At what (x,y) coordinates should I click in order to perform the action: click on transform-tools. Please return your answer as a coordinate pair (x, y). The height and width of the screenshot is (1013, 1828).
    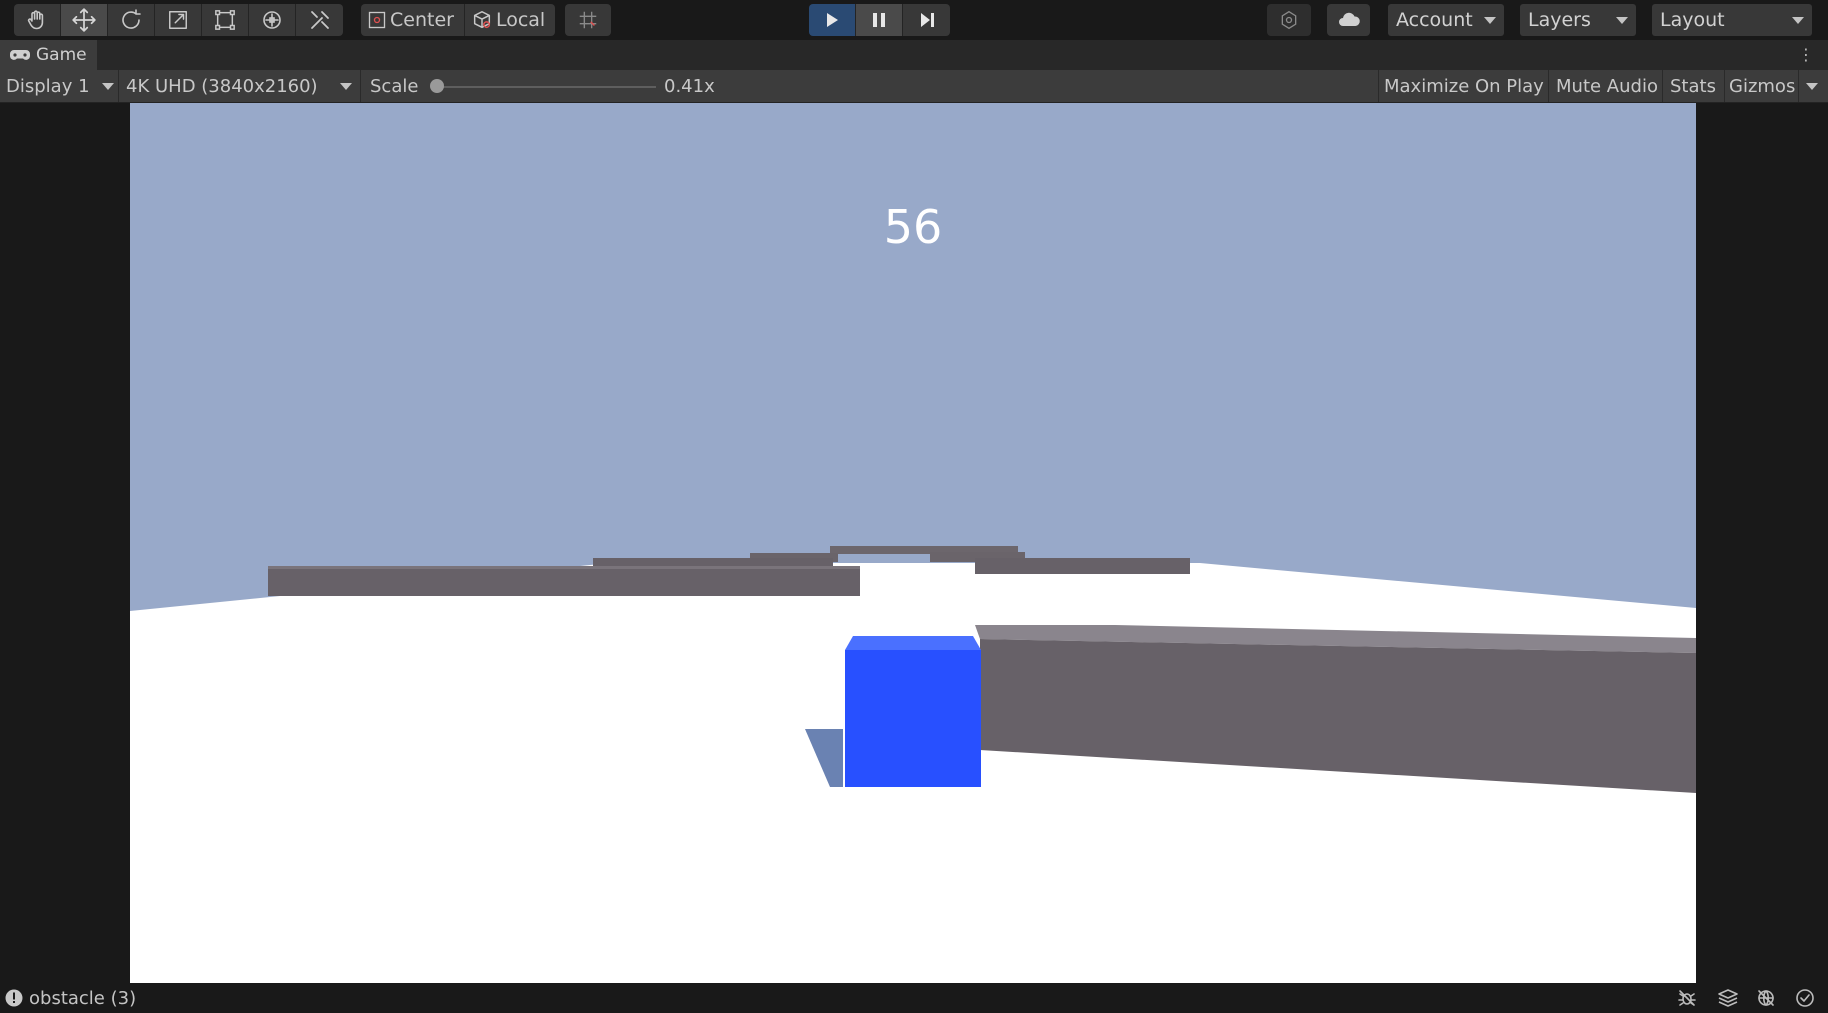
    Looking at the image, I should click on (178, 20).